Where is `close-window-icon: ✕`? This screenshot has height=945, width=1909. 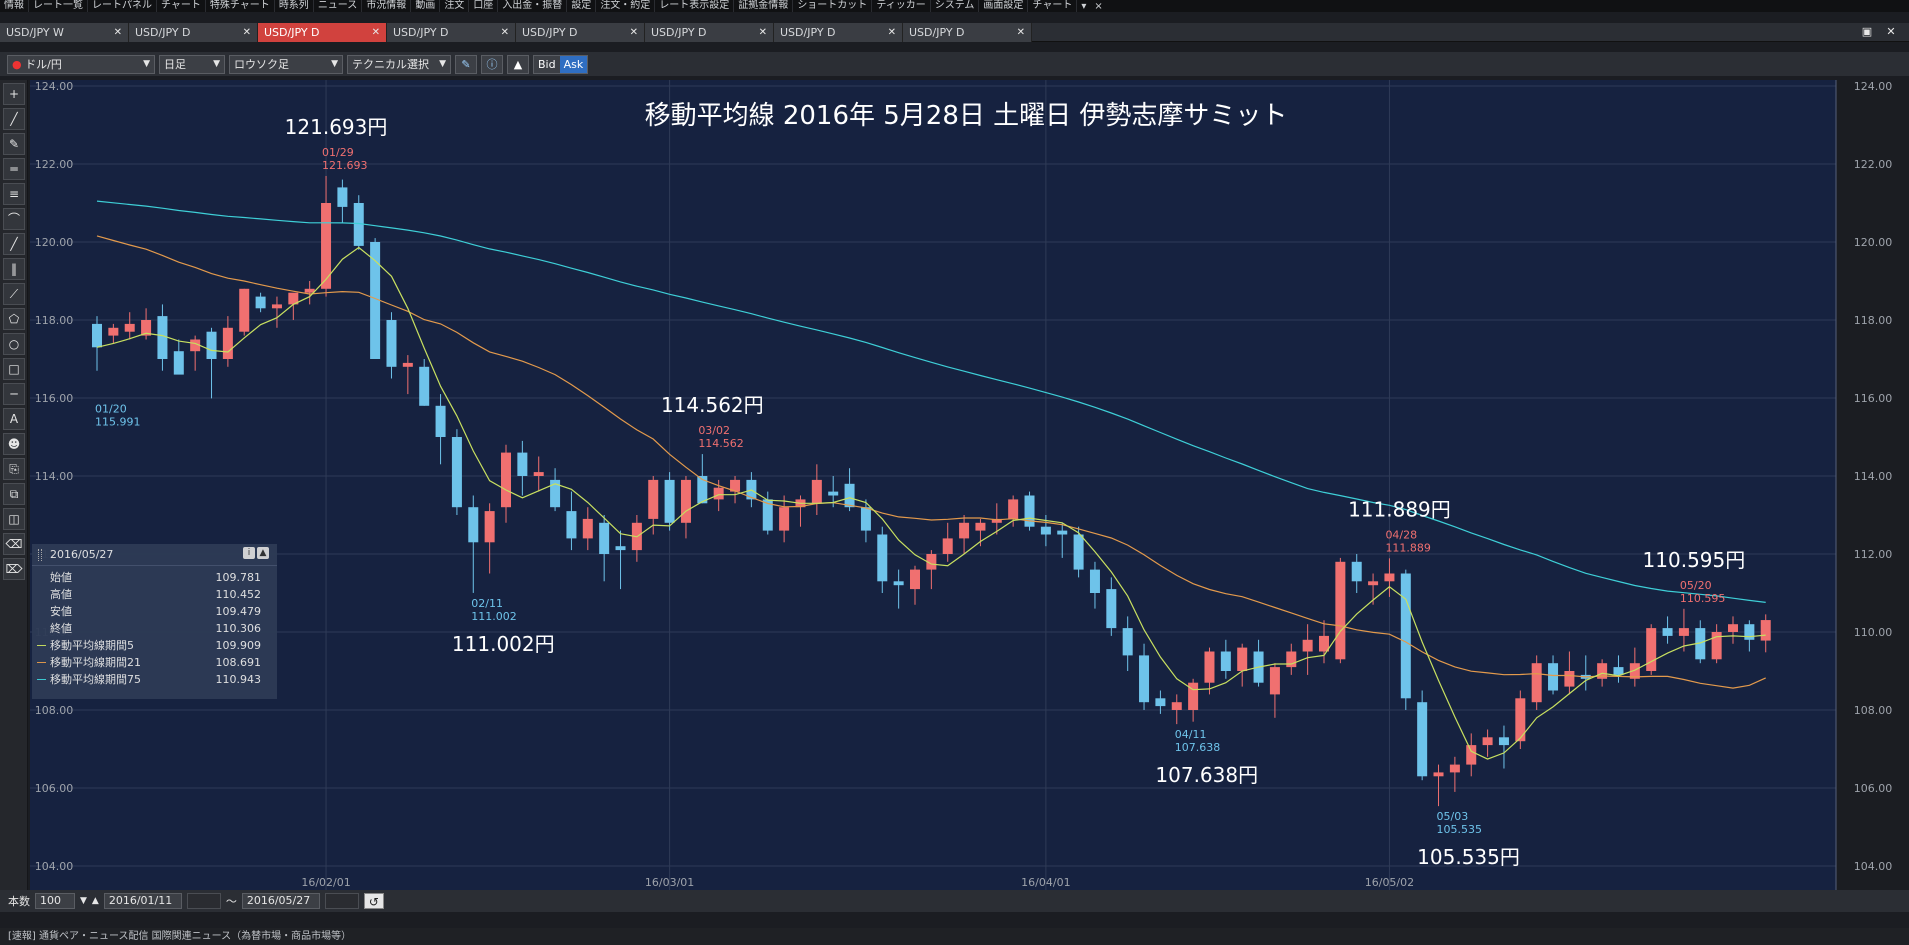 close-window-icon: ✕ is located at coordinates (1891, 32).